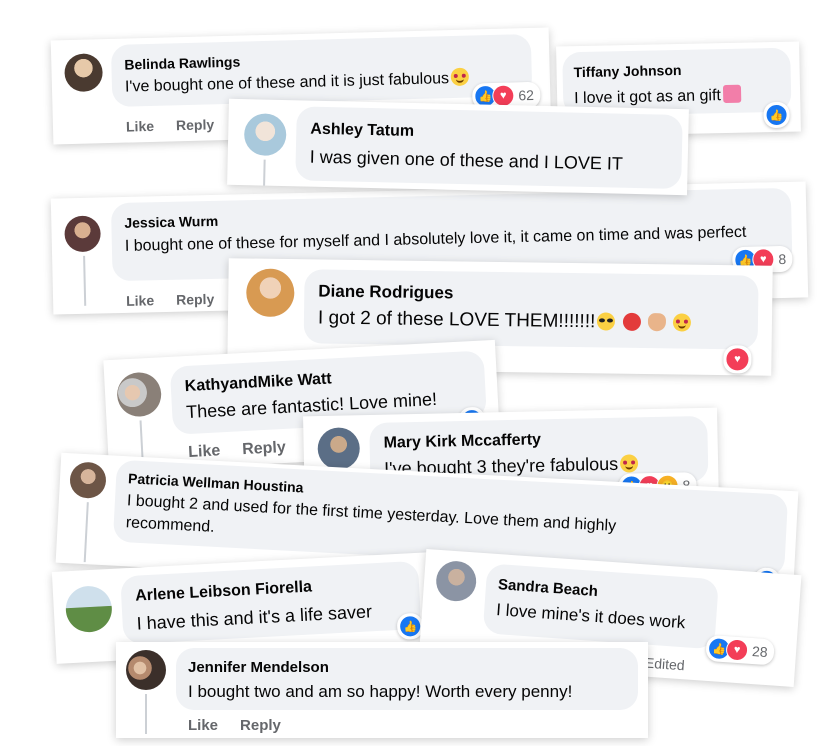  I want to click on reaction-summary: ♥, so click(737, 359).